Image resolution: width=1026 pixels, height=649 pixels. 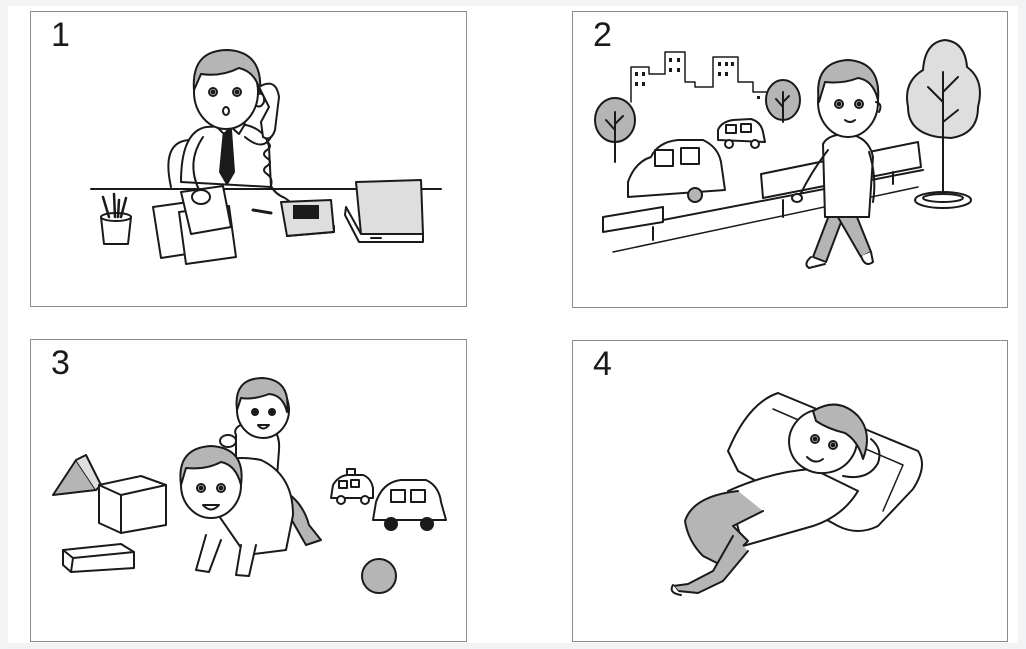 I want to click on play-scene-illustration, so click(x=249, y=485).